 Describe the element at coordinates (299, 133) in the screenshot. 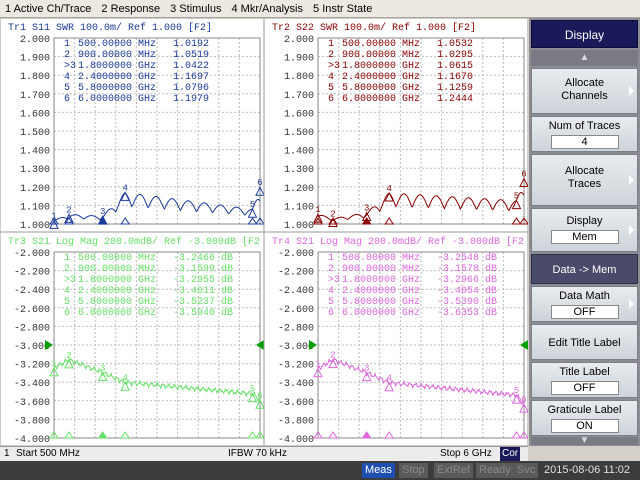

I see `y-tick-label: 1.500` at that location.